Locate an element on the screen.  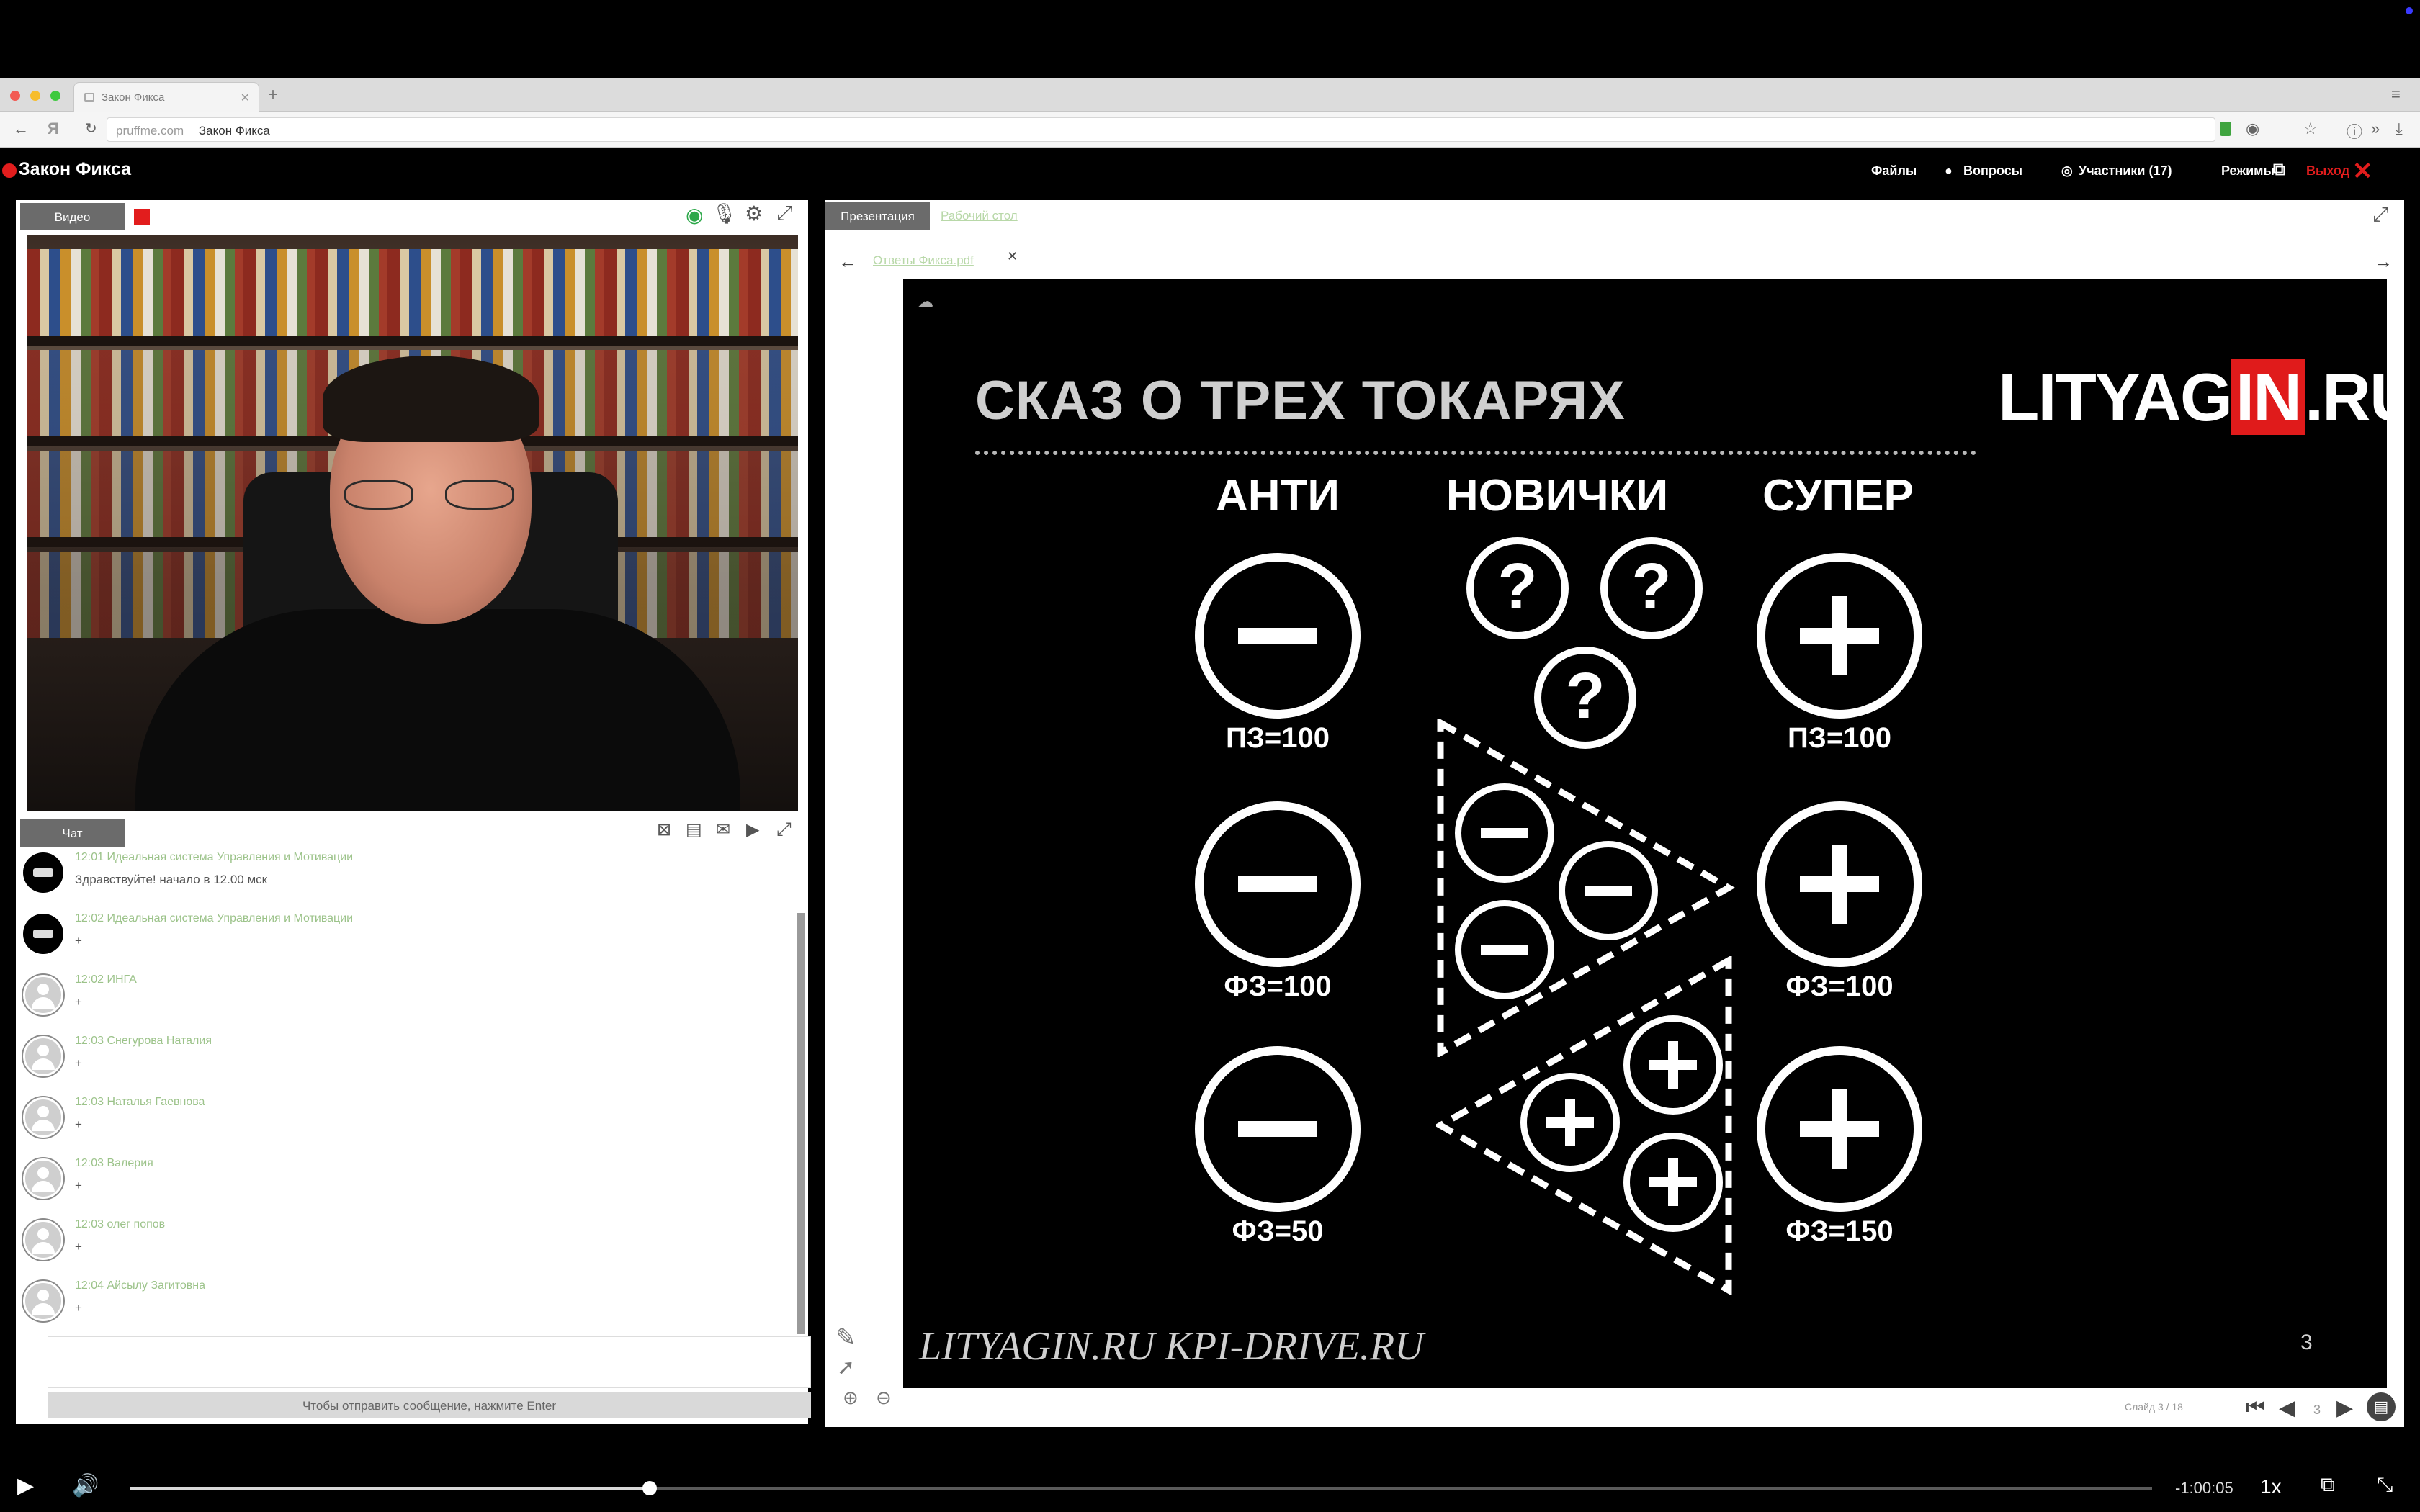
play-icon: ▶ is located at coordinates (752, 829).